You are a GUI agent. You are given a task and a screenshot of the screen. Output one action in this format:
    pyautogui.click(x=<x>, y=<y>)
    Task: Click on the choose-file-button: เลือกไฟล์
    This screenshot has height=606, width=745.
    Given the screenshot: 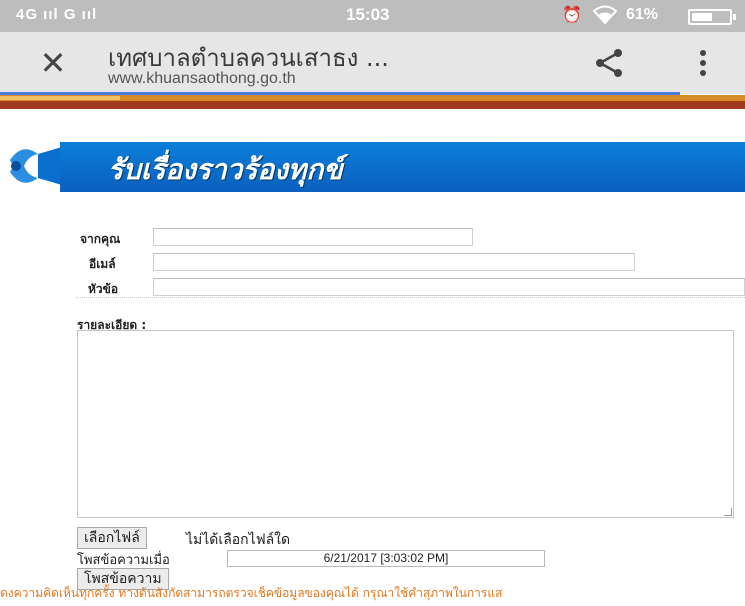 What is the action you would take?
    pyautogui.click(x=112, y=538)
    